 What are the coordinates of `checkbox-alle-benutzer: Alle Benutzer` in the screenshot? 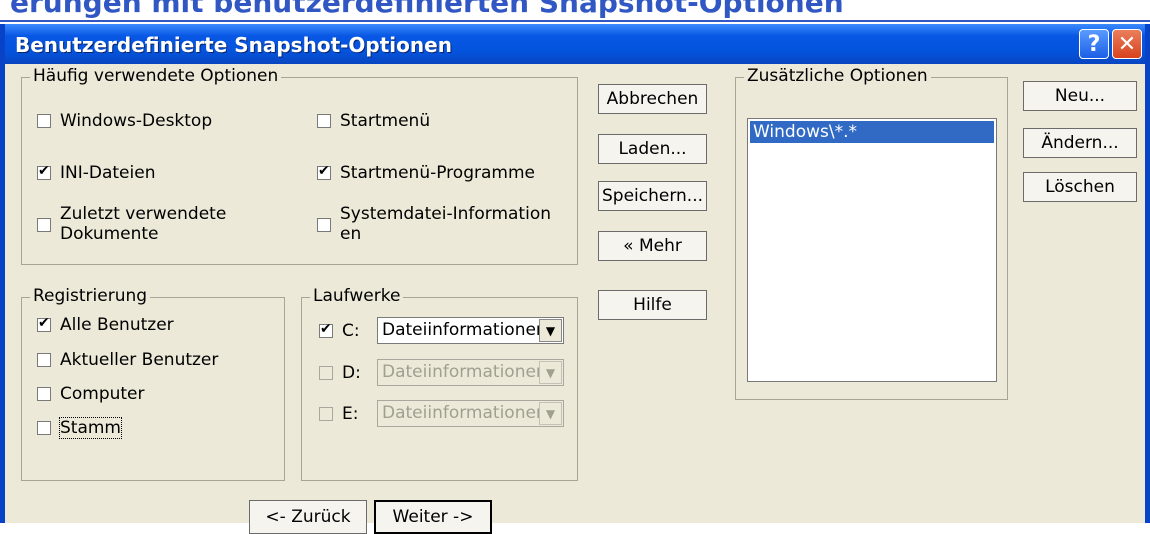 It's located at (105, 325).